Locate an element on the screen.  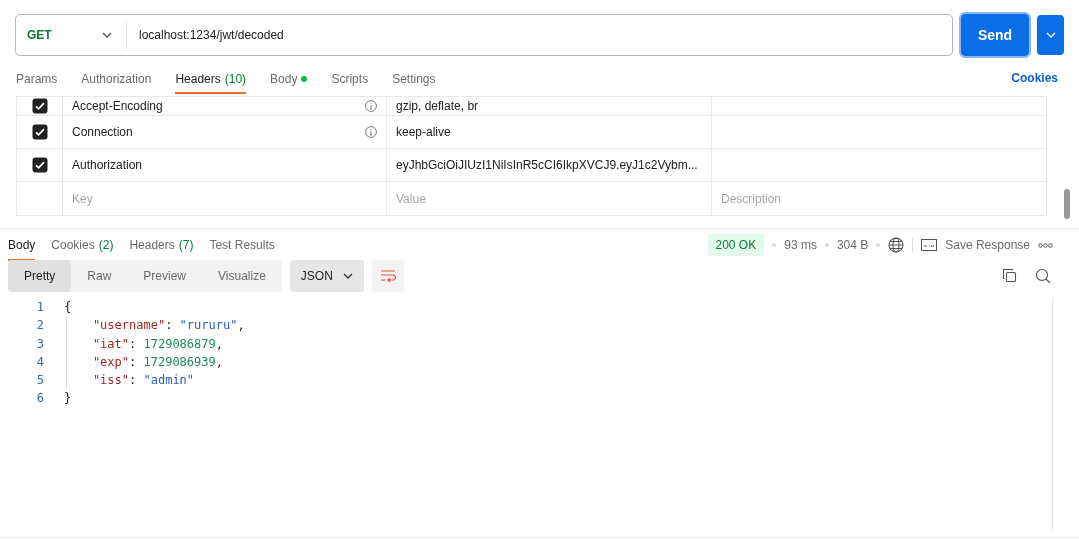
globe-icon is located at coordinates (896, 245).